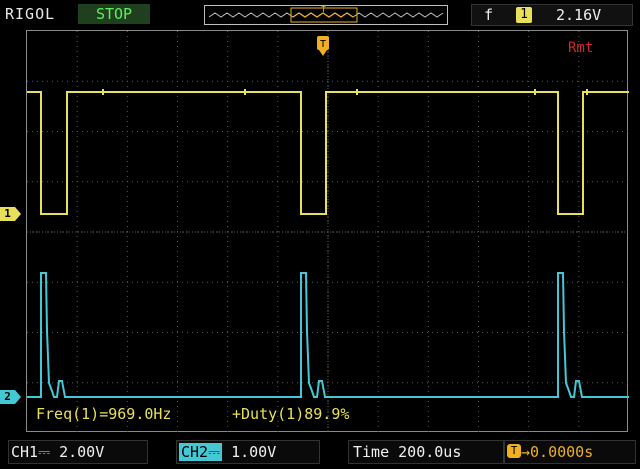  I want to click on run-status: STOP, so click(114, 14).